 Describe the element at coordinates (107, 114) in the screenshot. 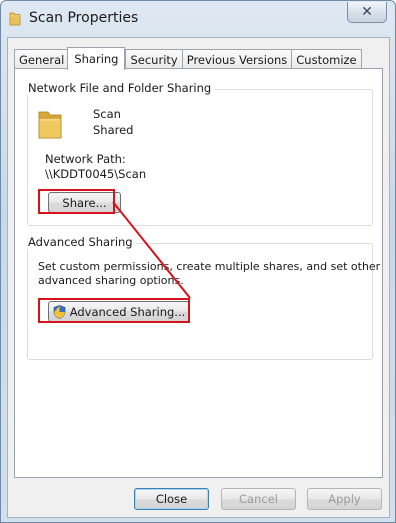

I see `folder-name: Scan` at that location.